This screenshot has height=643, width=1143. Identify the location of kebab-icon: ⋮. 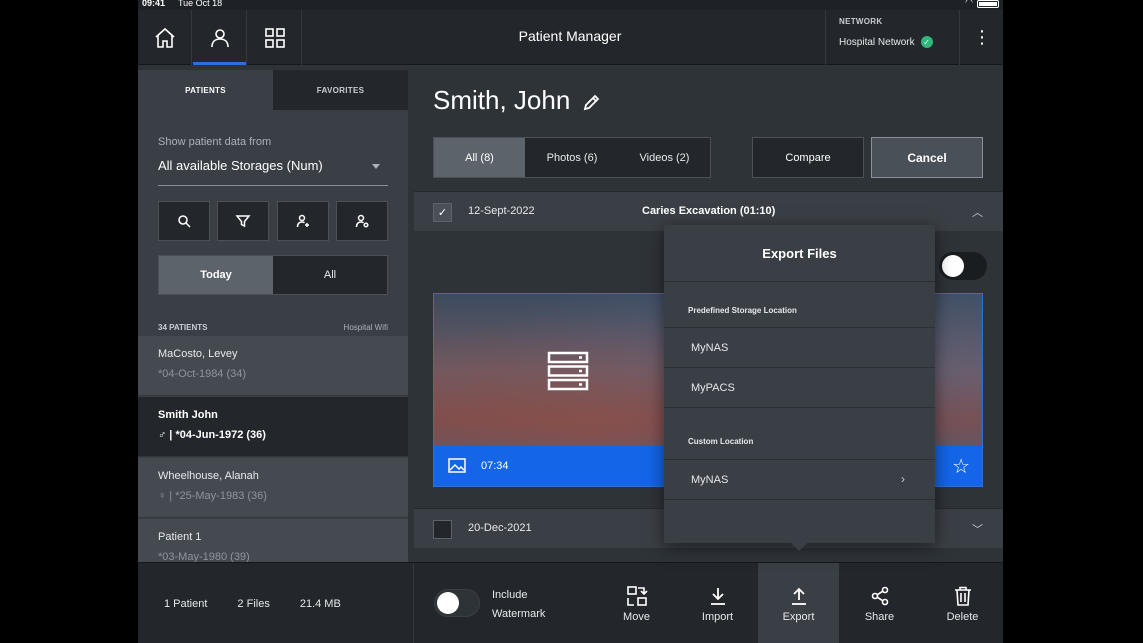
(982, 37).